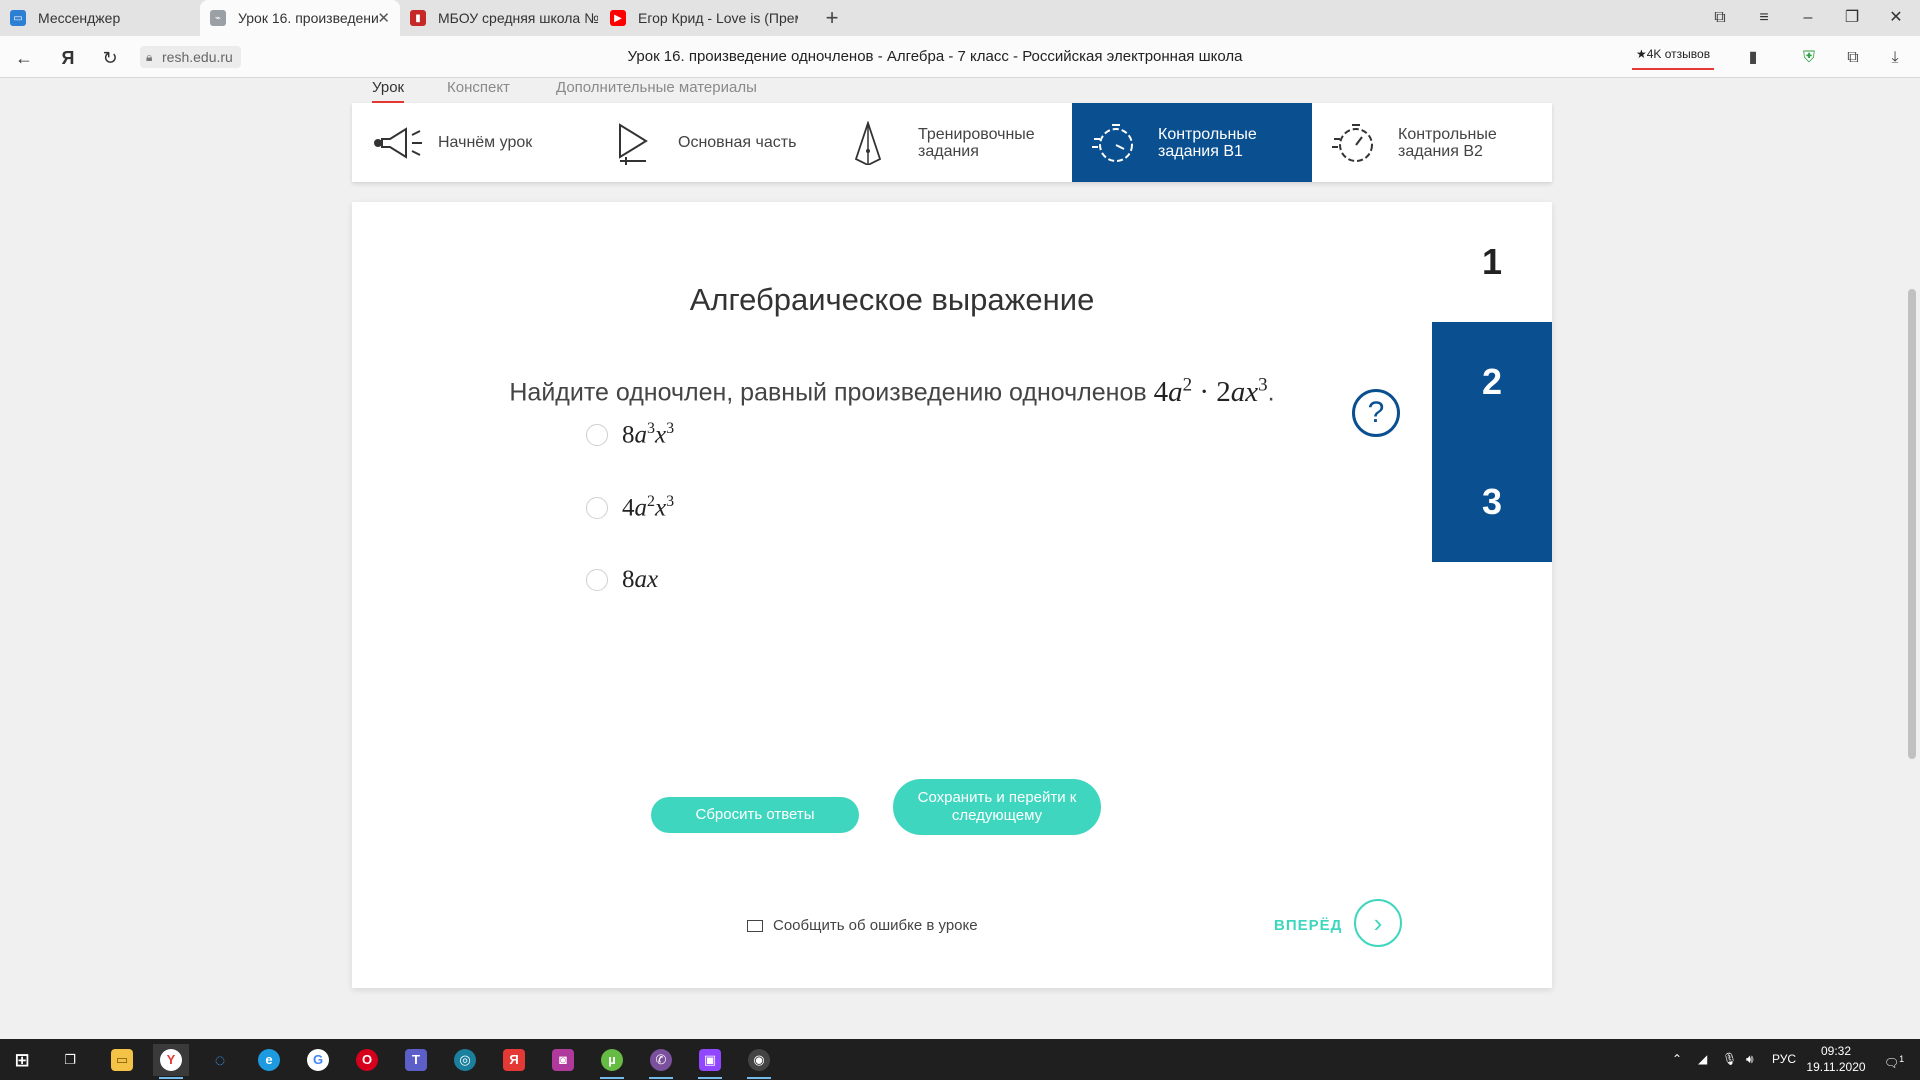  Describe the element at coordinates (1492, 502) in the screenshot. I see `question-number-3: 3` at that location.